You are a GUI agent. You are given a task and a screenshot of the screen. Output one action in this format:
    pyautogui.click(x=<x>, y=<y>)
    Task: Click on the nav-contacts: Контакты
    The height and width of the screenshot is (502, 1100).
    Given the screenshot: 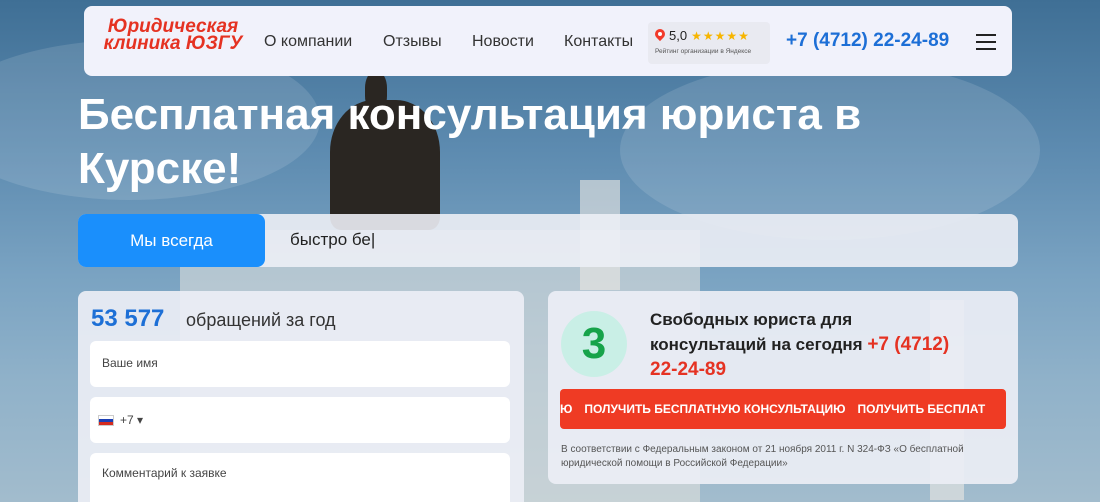 What is the action you would take?
    pyautogui.click(x=598, y=42)
    